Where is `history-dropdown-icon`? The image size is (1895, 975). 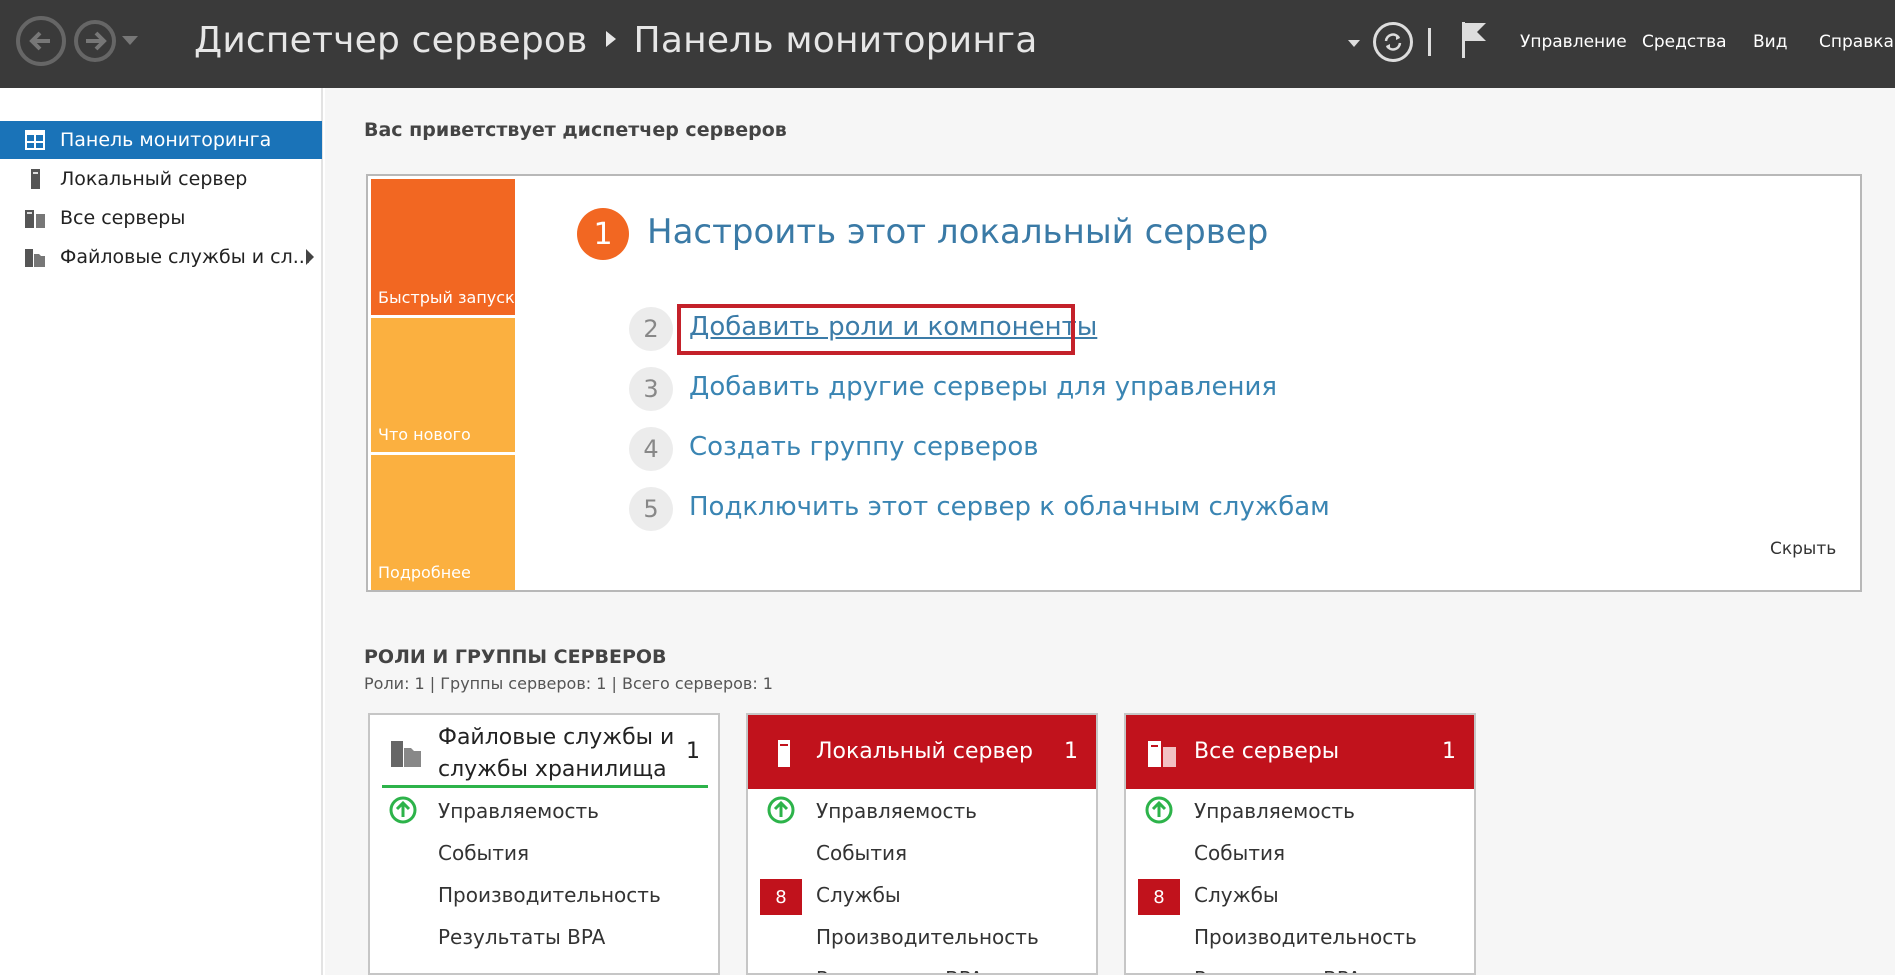 history-dropdown-icon is located at coordinates (130, 40).